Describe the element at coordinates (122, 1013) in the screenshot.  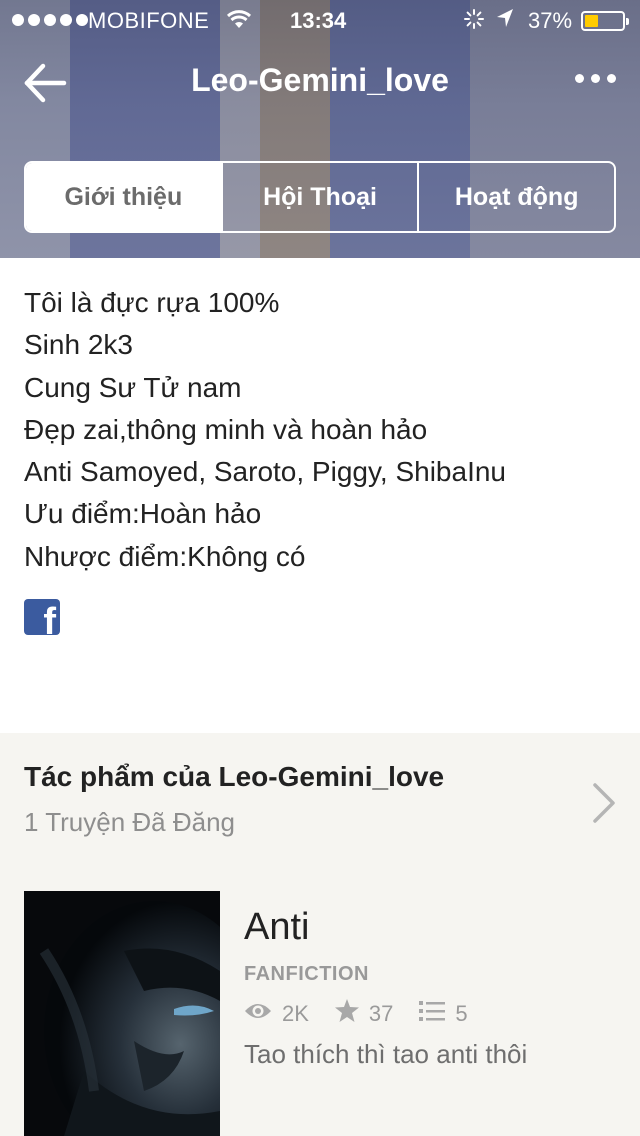
I see `story-cover-image` at that location.